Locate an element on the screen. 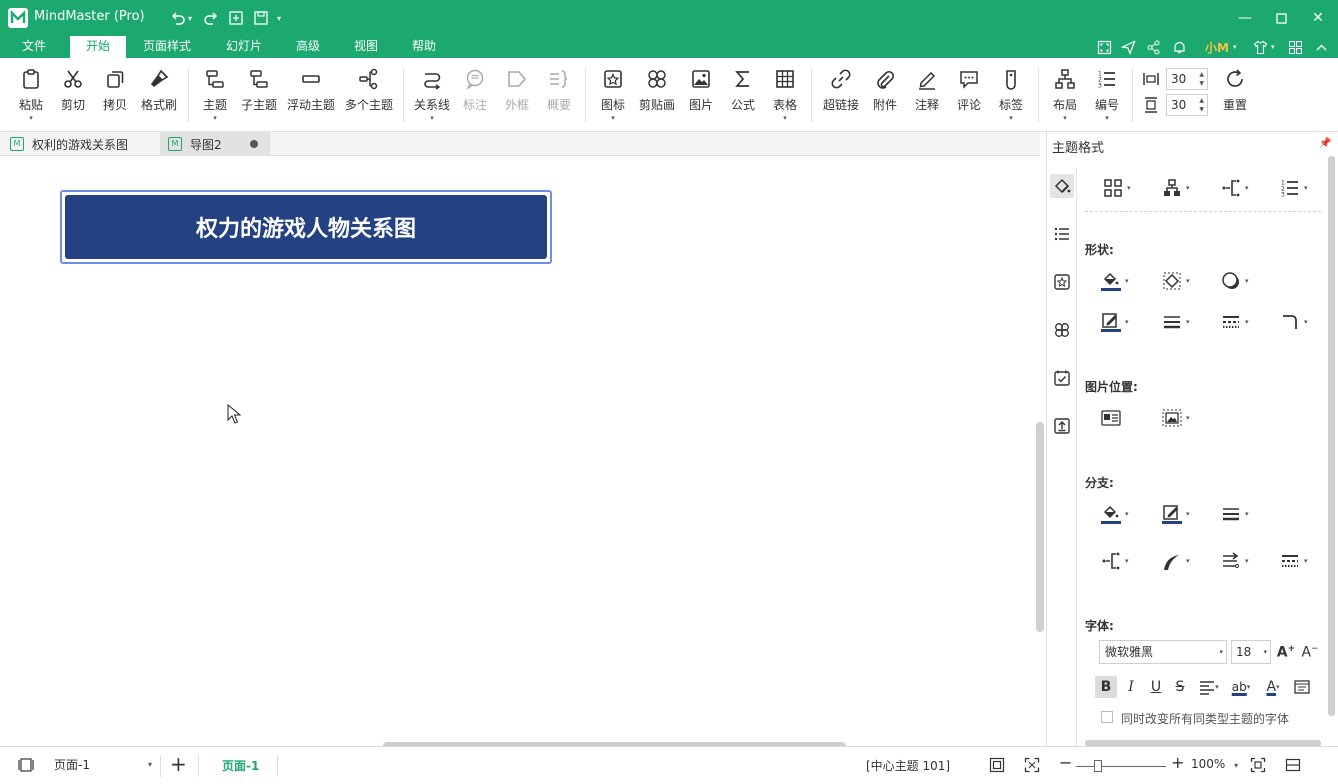 The width and height of the screenshot is (1338, 784). redo-button is located at coordinates (211, 18).